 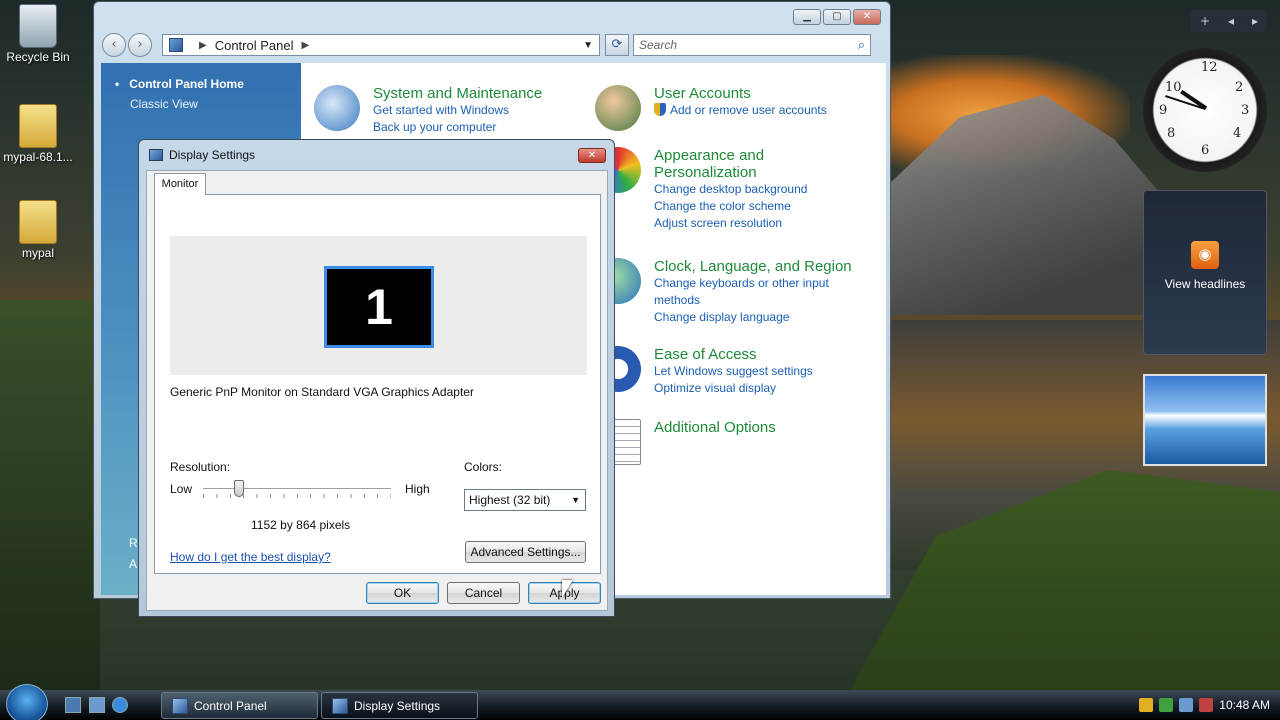 I want to click on forward-button: ›, so click(x=140, y=45).